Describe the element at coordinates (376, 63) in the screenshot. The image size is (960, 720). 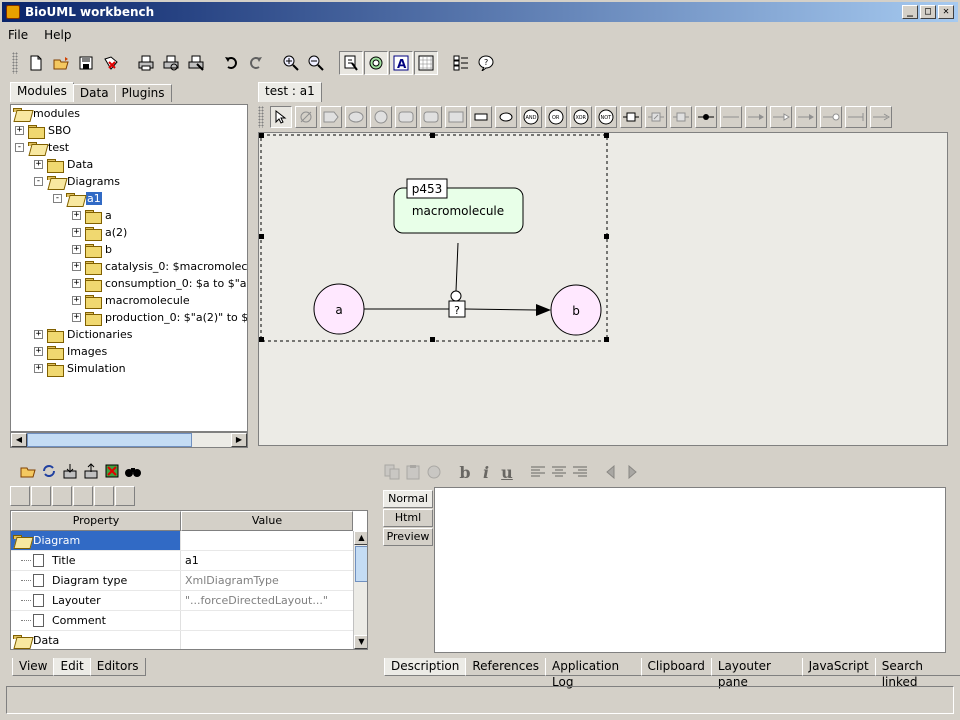
I see `graph-mode-button` at that location.